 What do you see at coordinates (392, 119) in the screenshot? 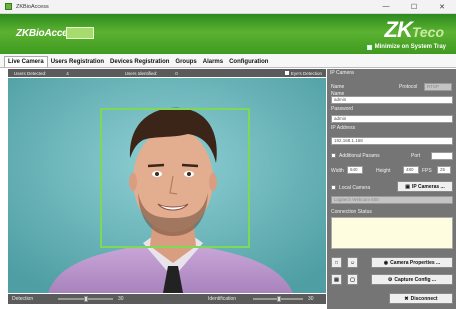
I see `password-input: admin` at bounding box center [392, 119].